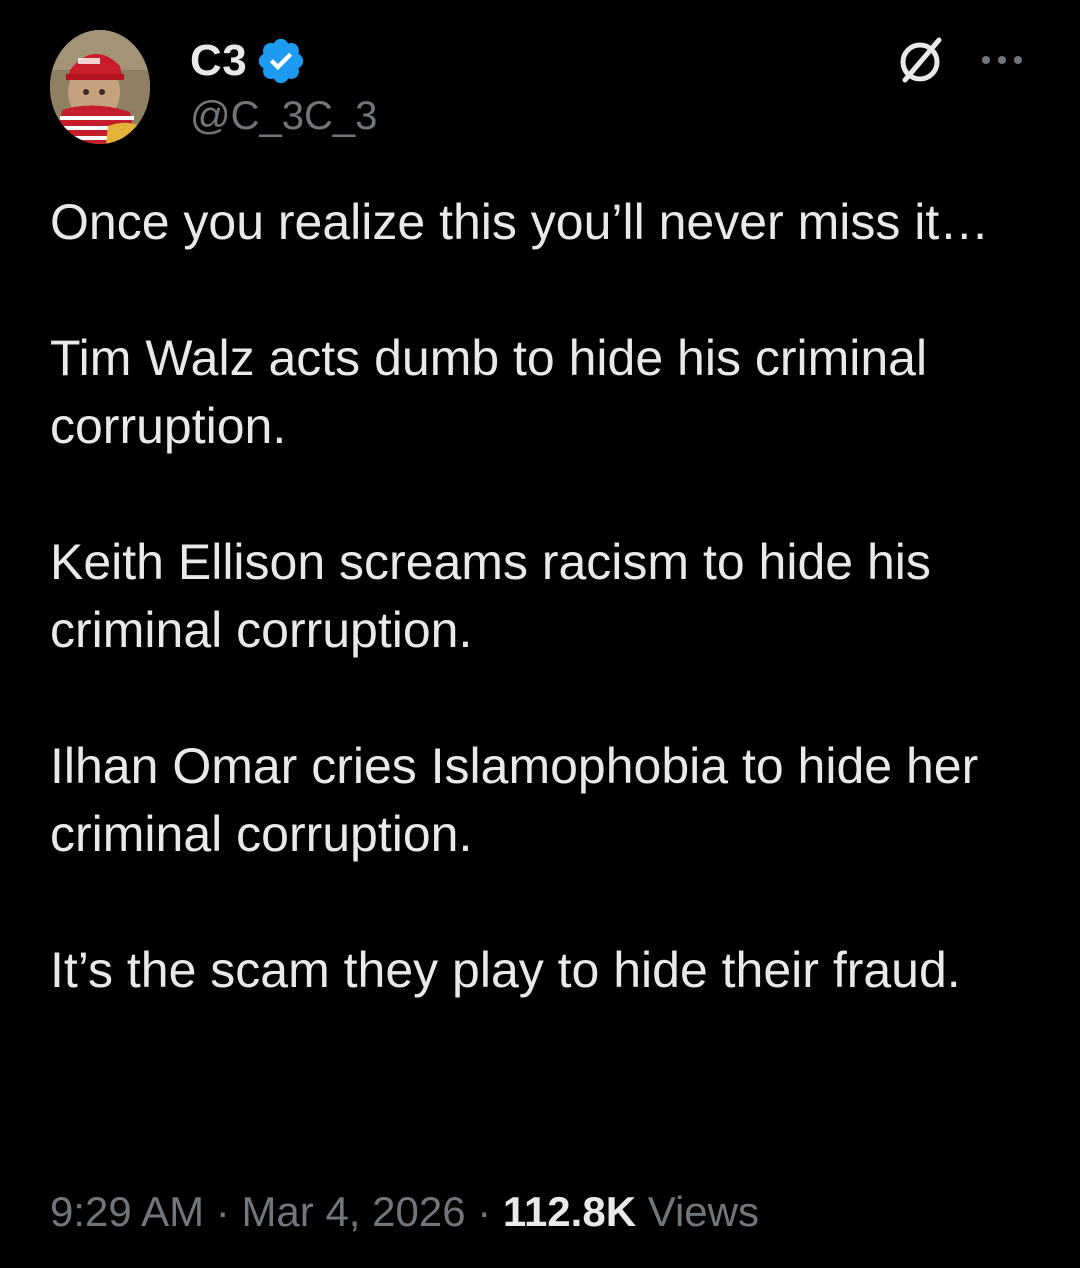 The image size is (1080, 1268). What do you see at coordinates (248, 61) in the screenshot?
I see `author-name-row: C3` at bounding box center [248, 61].